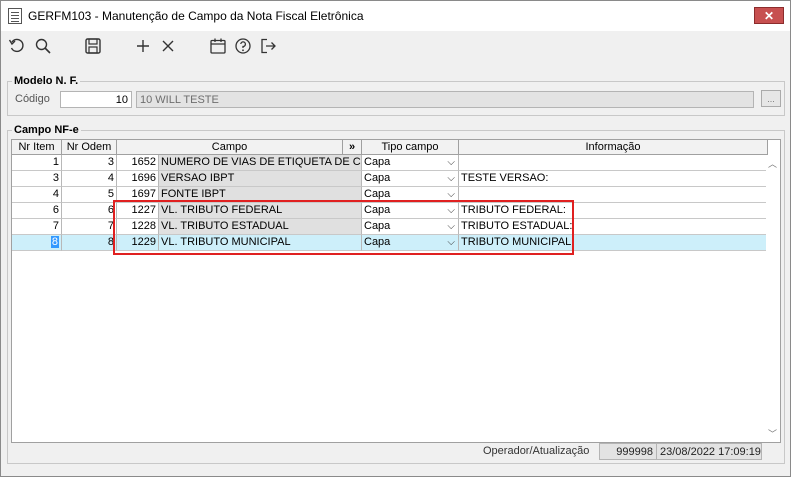  What do you see at coordinates (613, 163) in the screenshot?
I see `informacao-cell` at bounding box center [613, 163].